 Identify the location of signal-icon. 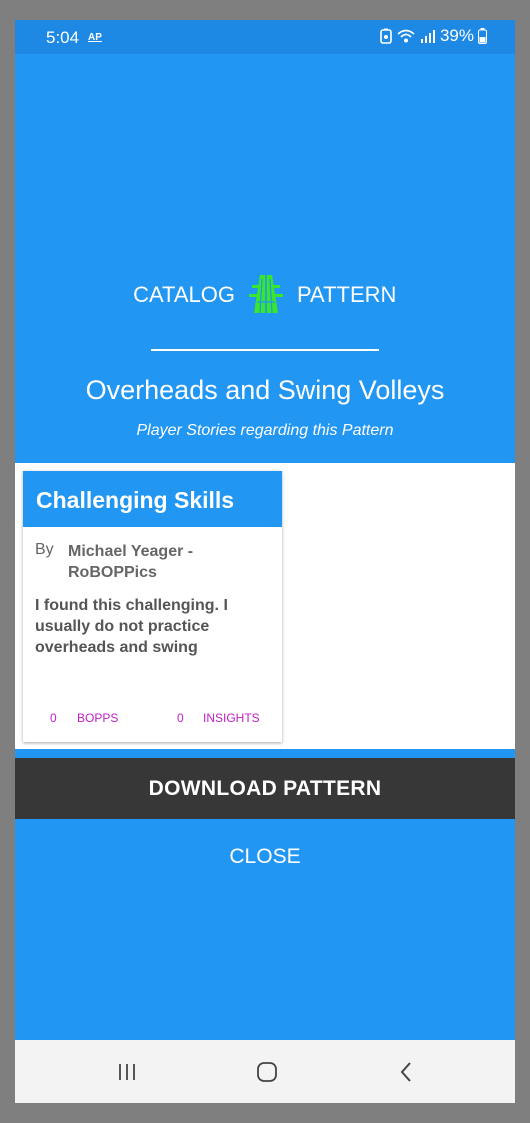
(427, 36).